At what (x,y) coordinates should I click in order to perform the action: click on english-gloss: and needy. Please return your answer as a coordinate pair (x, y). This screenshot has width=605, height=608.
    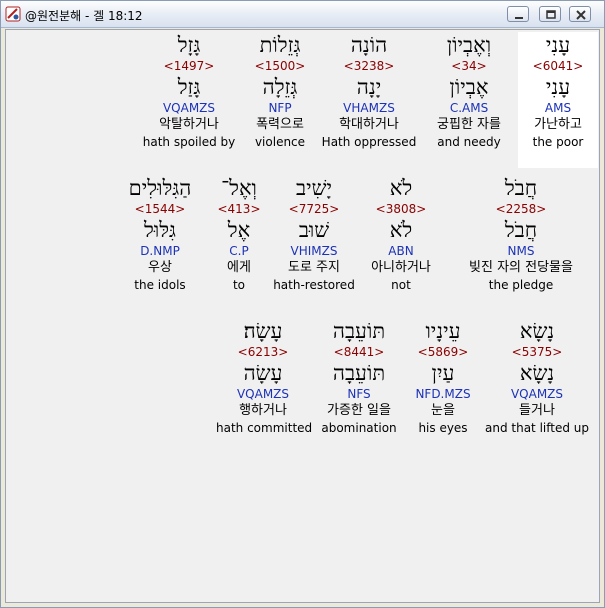
    Looking at the image, I should click on (469, 142).